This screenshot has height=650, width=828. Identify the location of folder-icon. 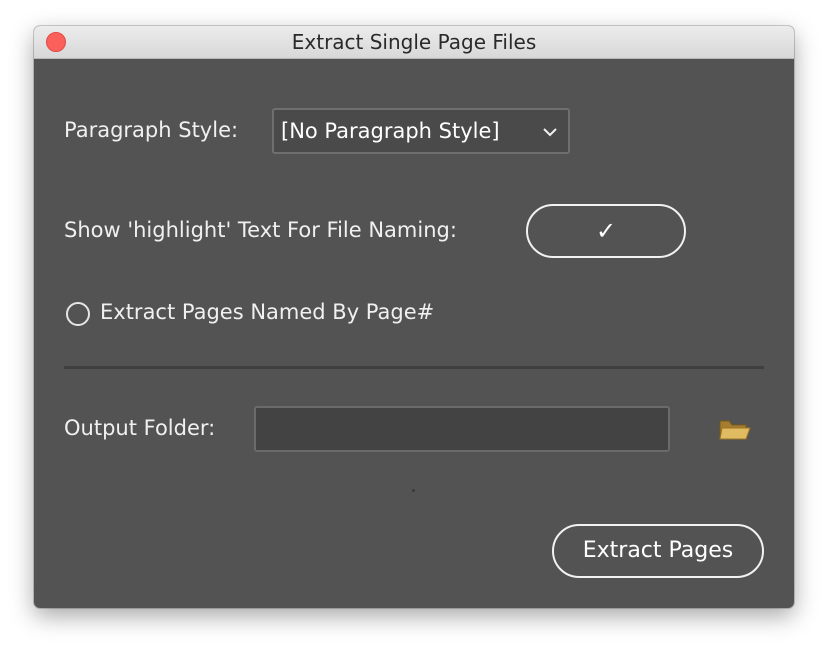
(735, 430).